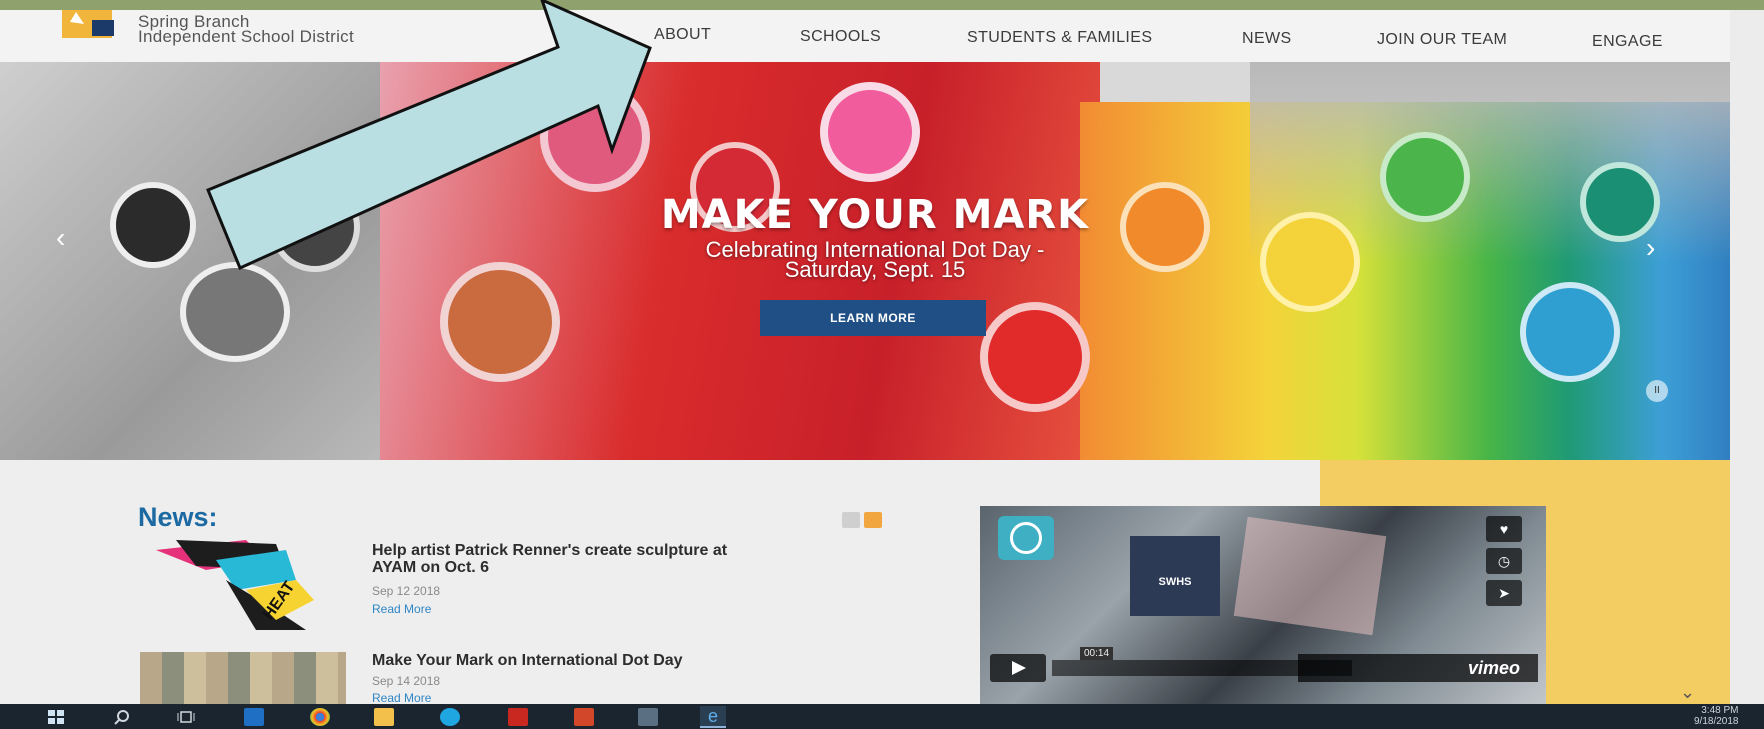  What do you see at coordinates (401, 609) in the screenshot?
I see `news-item-1-read-more: Read More` at bounding box center [401, 609].